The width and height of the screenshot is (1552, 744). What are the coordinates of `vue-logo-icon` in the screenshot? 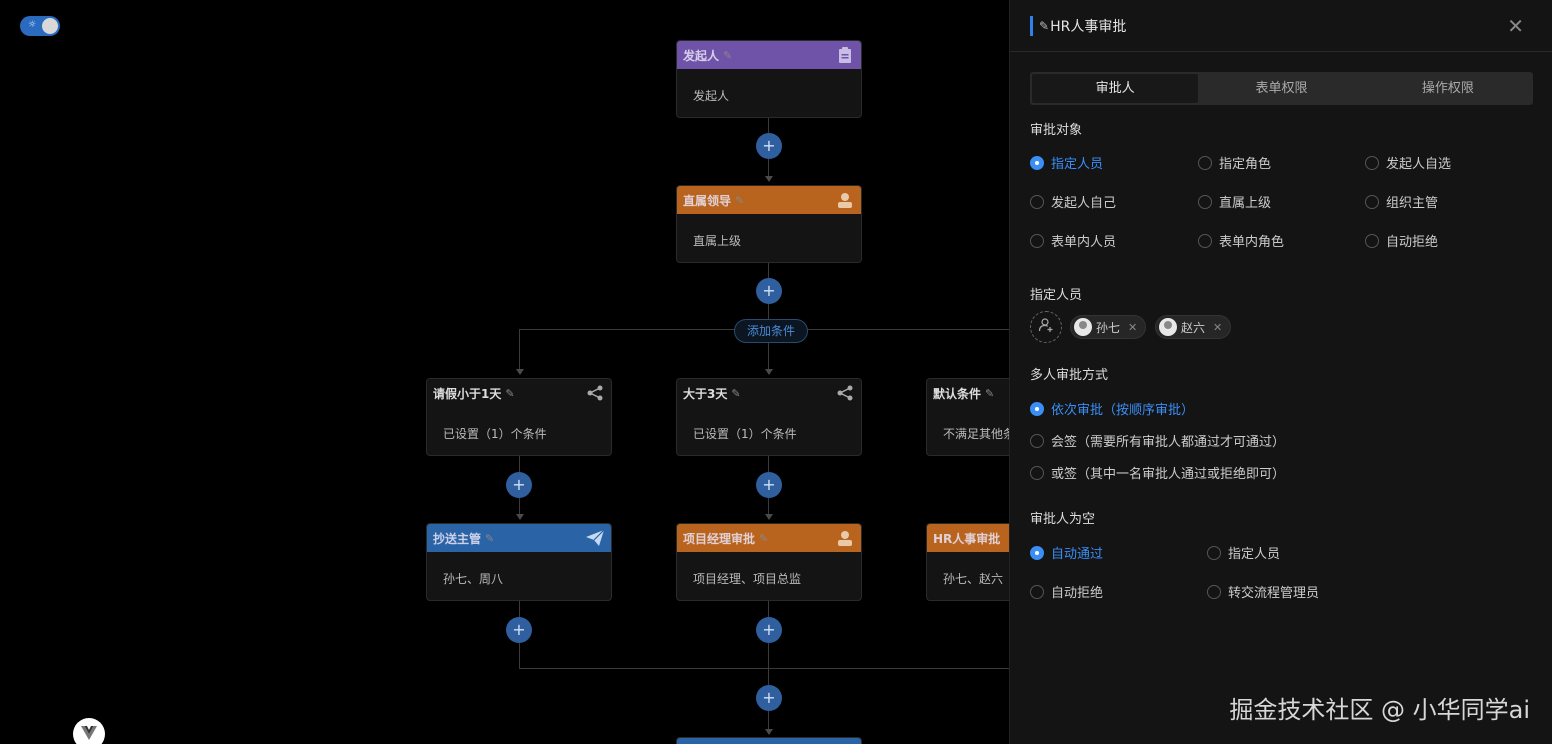 It's located at (89, 731).